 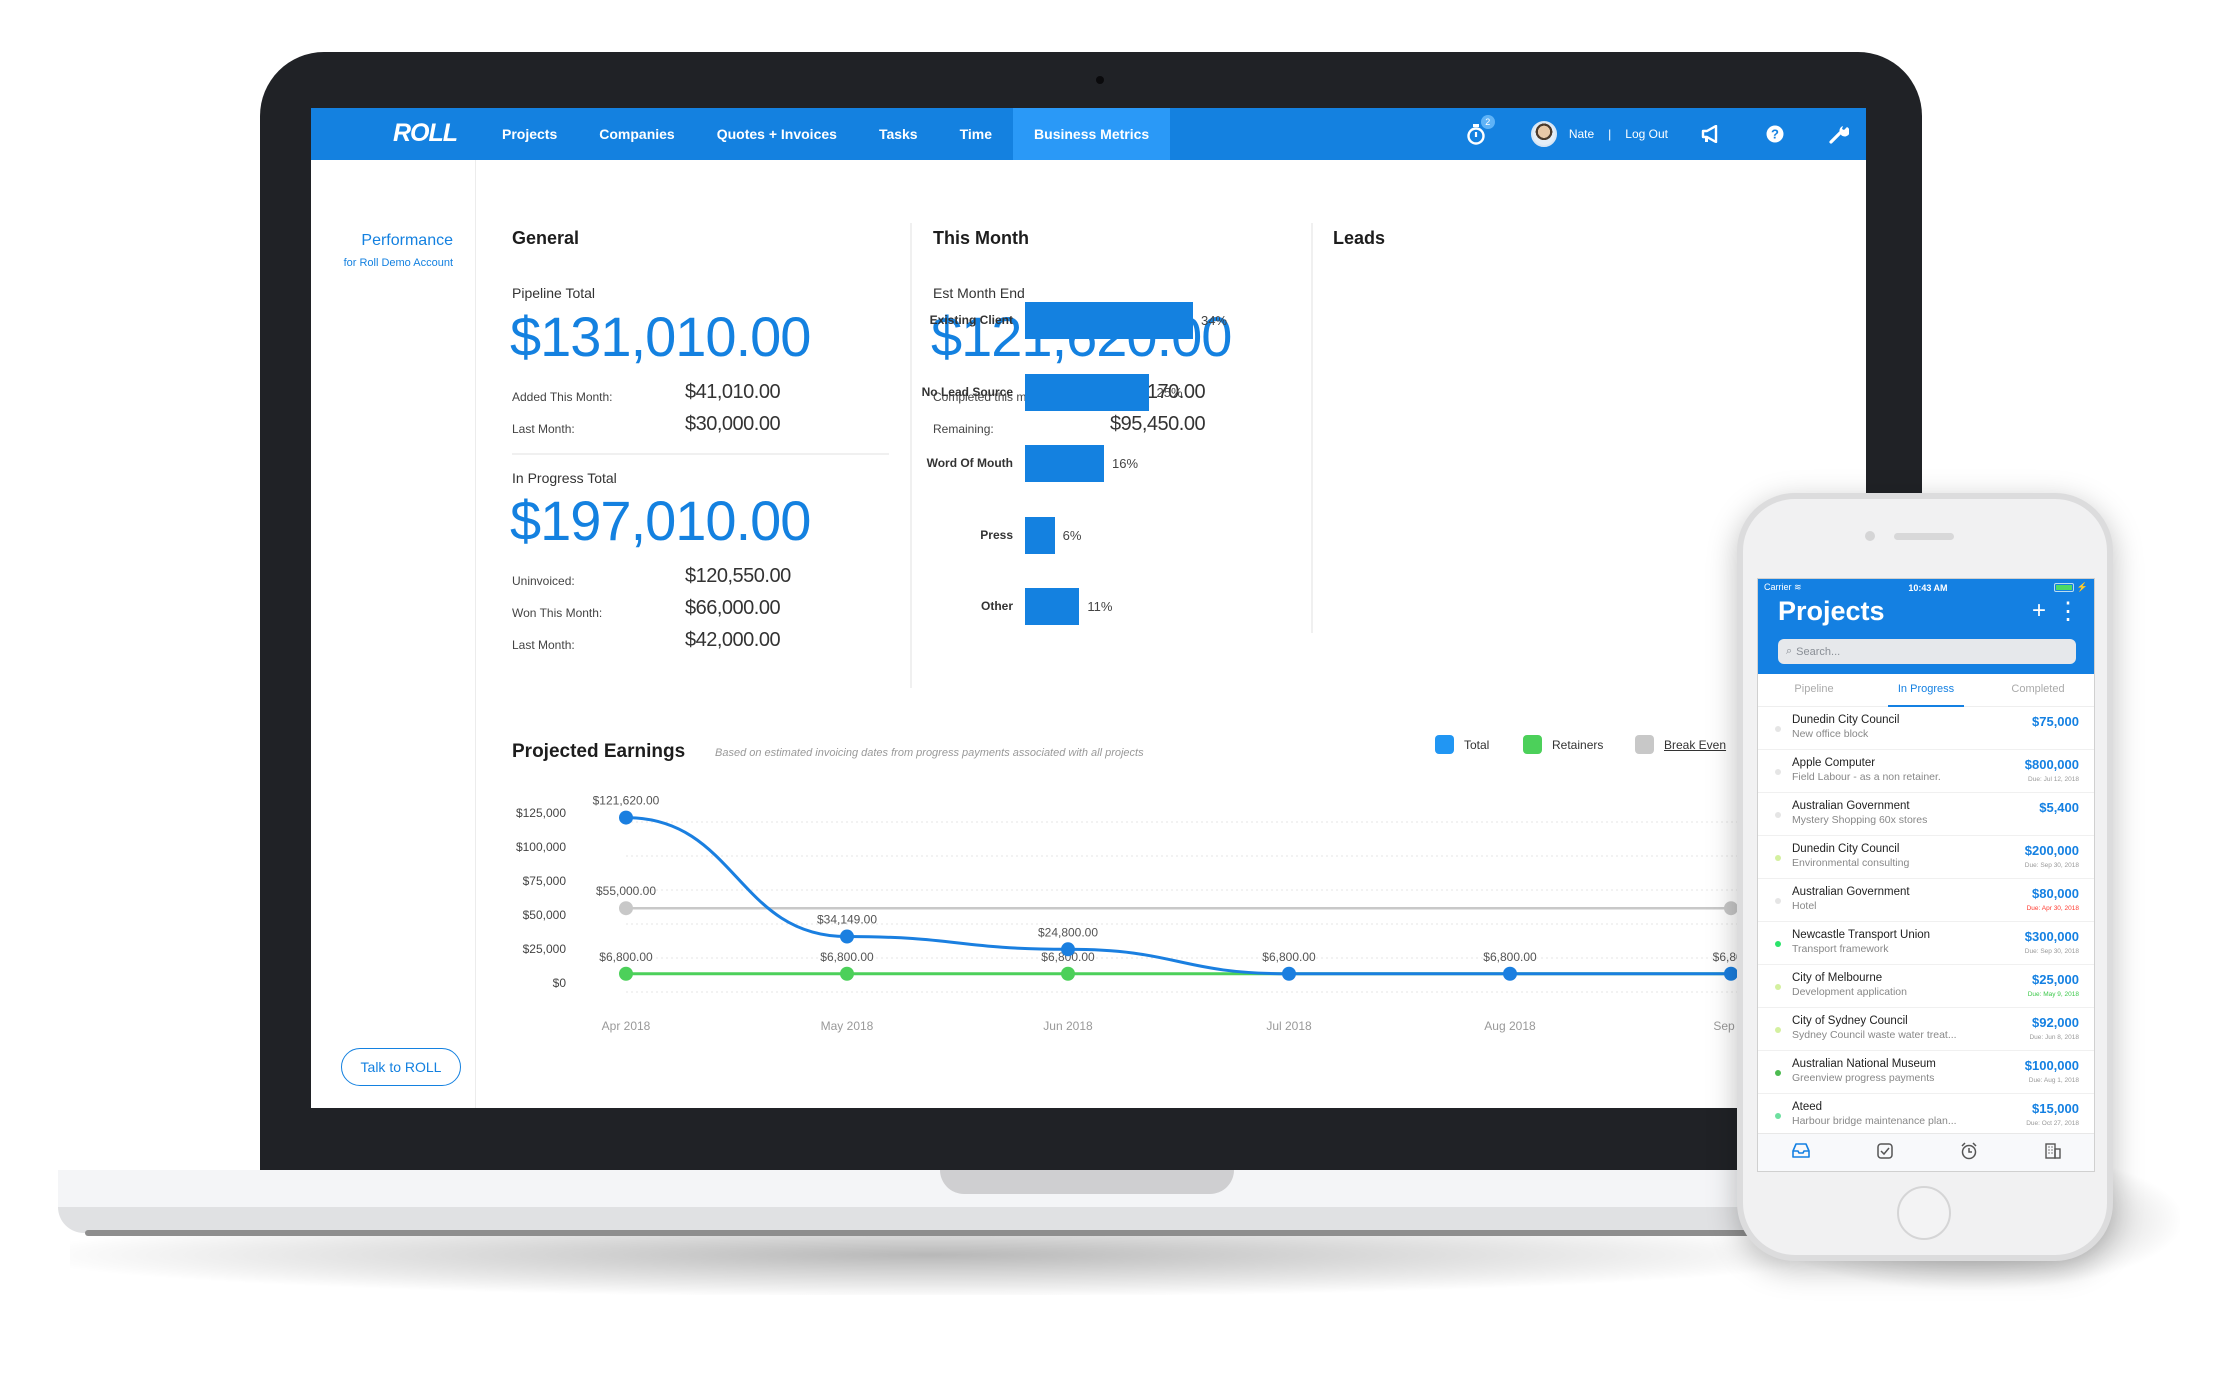 I want to click on phone-tab-pipeline: Pipeline, so click(x=1814, y=690).